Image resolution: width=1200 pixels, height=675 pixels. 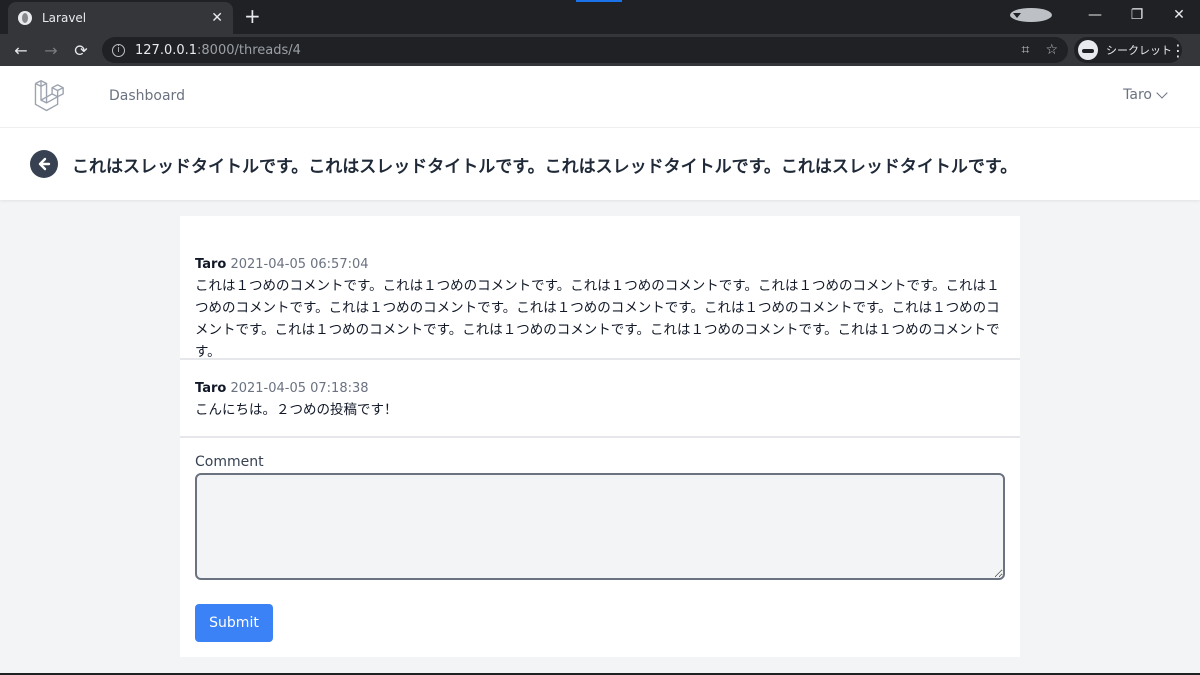 I want to click on incognito-indicator: シークレット, so click(x=1128, y=50).